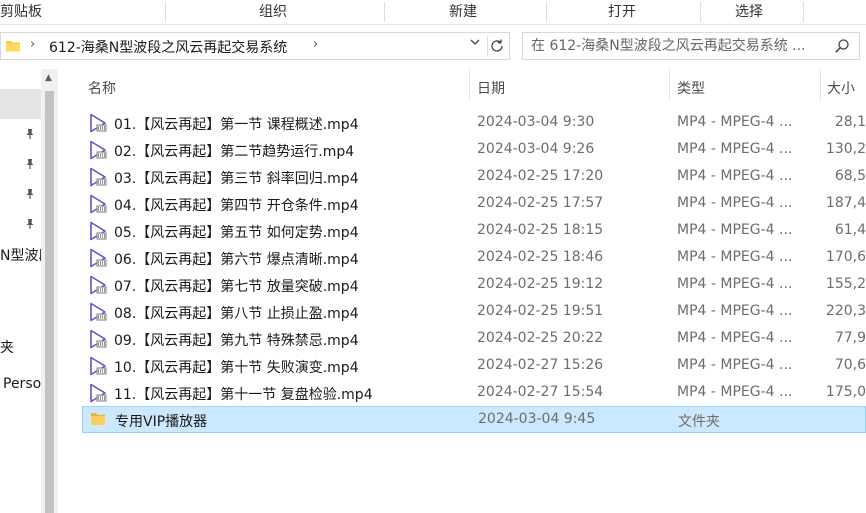 The image size is (866, 513). I want to click on divider, so click(487, 46).